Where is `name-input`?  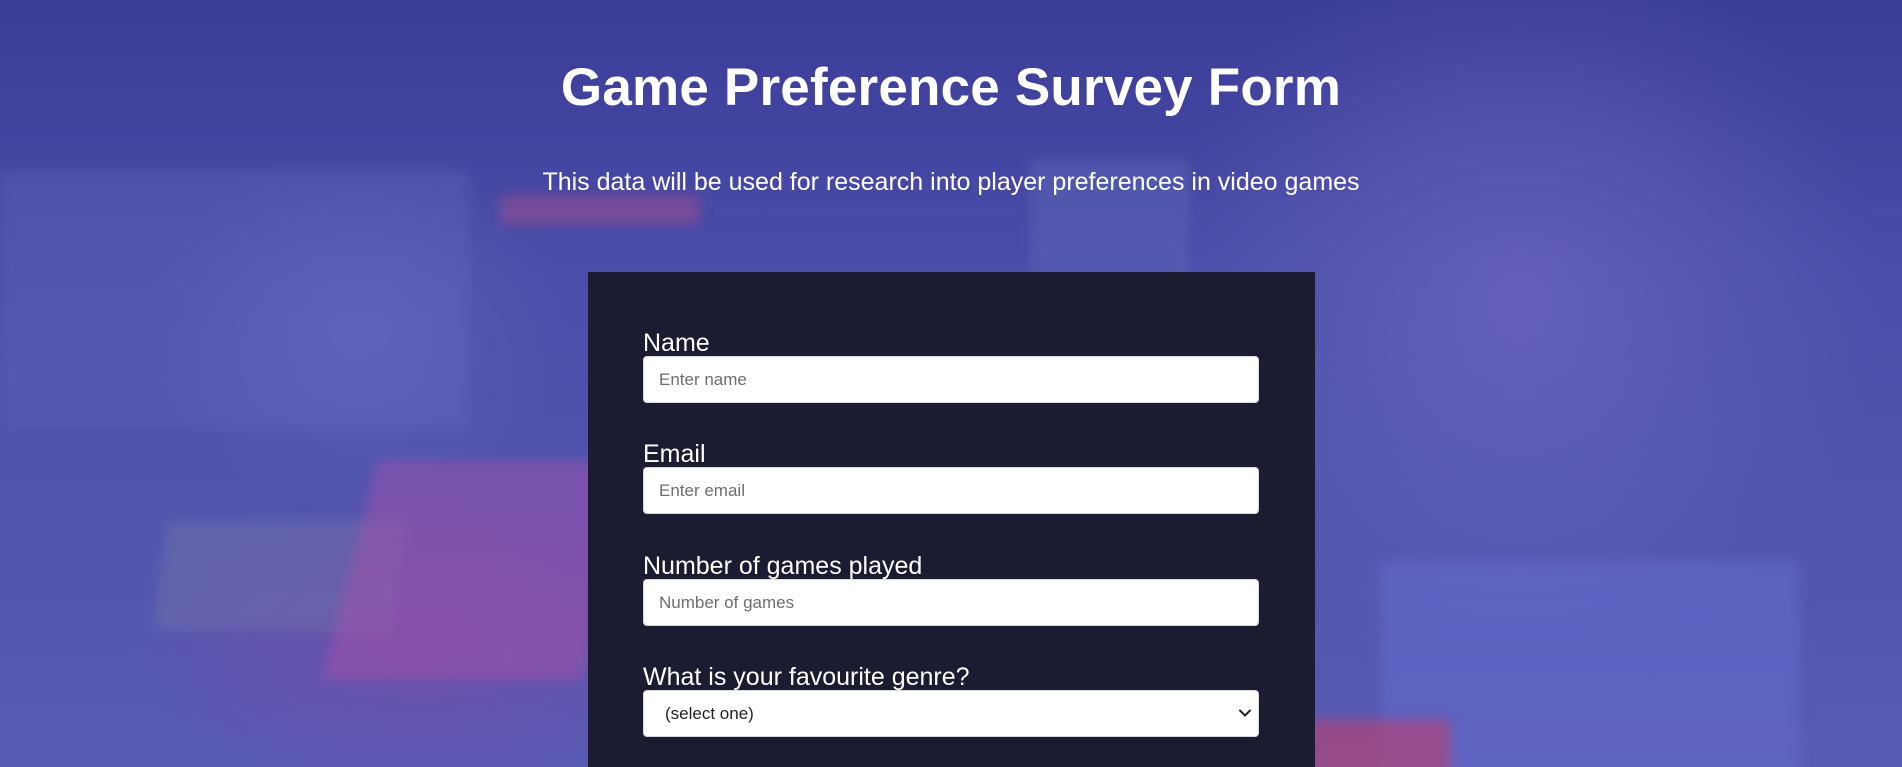 name-input is located at coordinates (951, 379).